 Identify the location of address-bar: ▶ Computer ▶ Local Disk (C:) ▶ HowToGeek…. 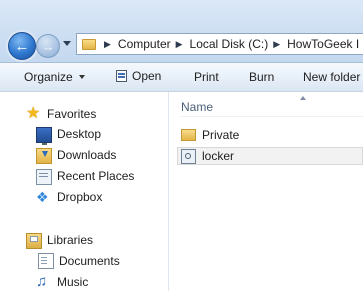
(219, 44).